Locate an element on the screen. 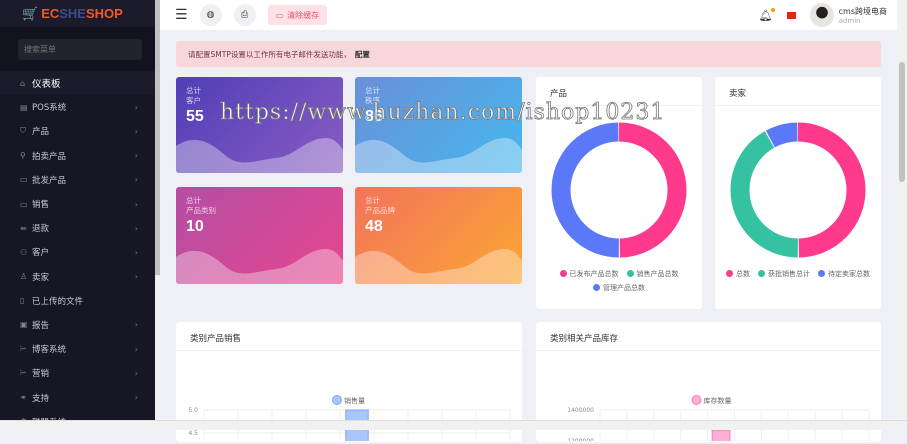 The image size is (907, 444). legend-label: 获批销售总计 is located at coordinates (789, 274).